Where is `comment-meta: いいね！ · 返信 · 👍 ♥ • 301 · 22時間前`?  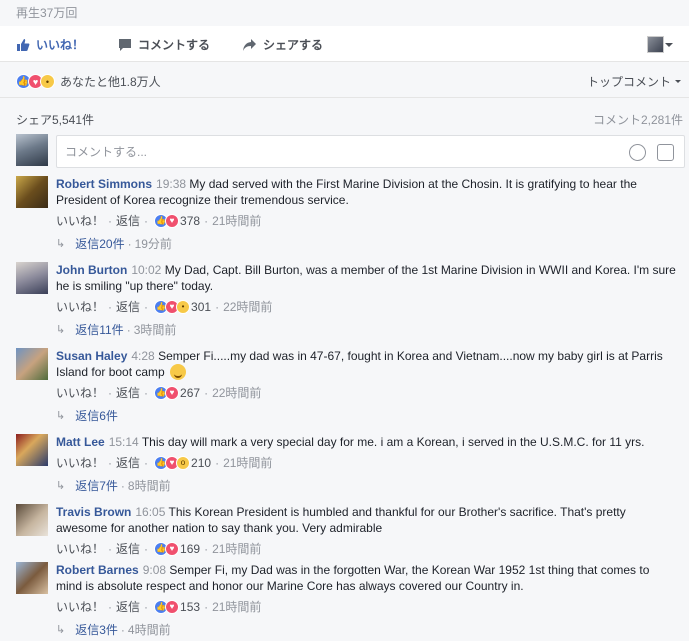
comment-meta: いいね！ · 返信 · 👍 ♥ • 301 · 22時間前 is located at coordinates (164, 306).